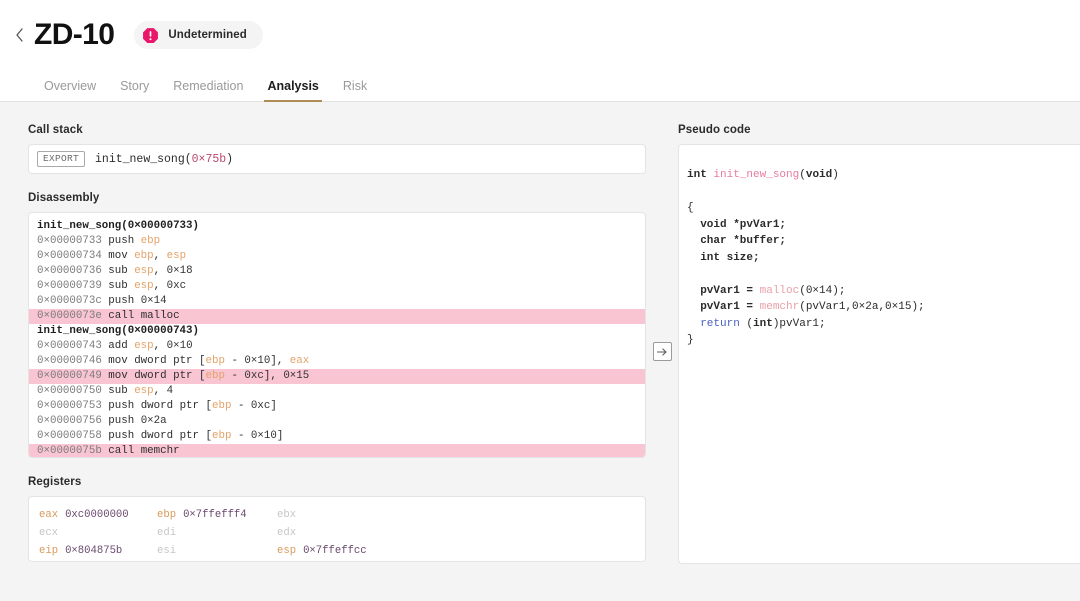  What do you see at coordinates (98, 551) in the screenshot?
I see `register-cell: eip 0×804875b` at bounding box center [98, 551].